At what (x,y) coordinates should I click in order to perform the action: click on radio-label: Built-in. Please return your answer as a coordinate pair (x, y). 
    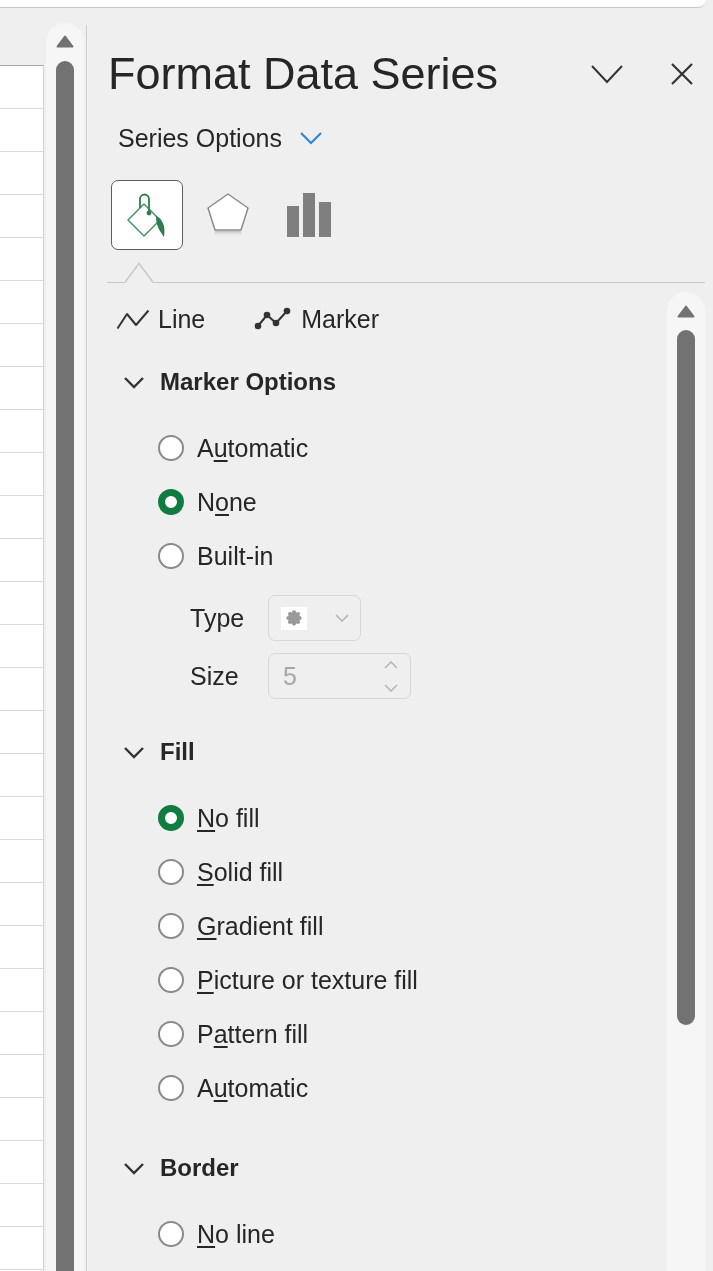
    Looking at the image, I should click on (235, 556).